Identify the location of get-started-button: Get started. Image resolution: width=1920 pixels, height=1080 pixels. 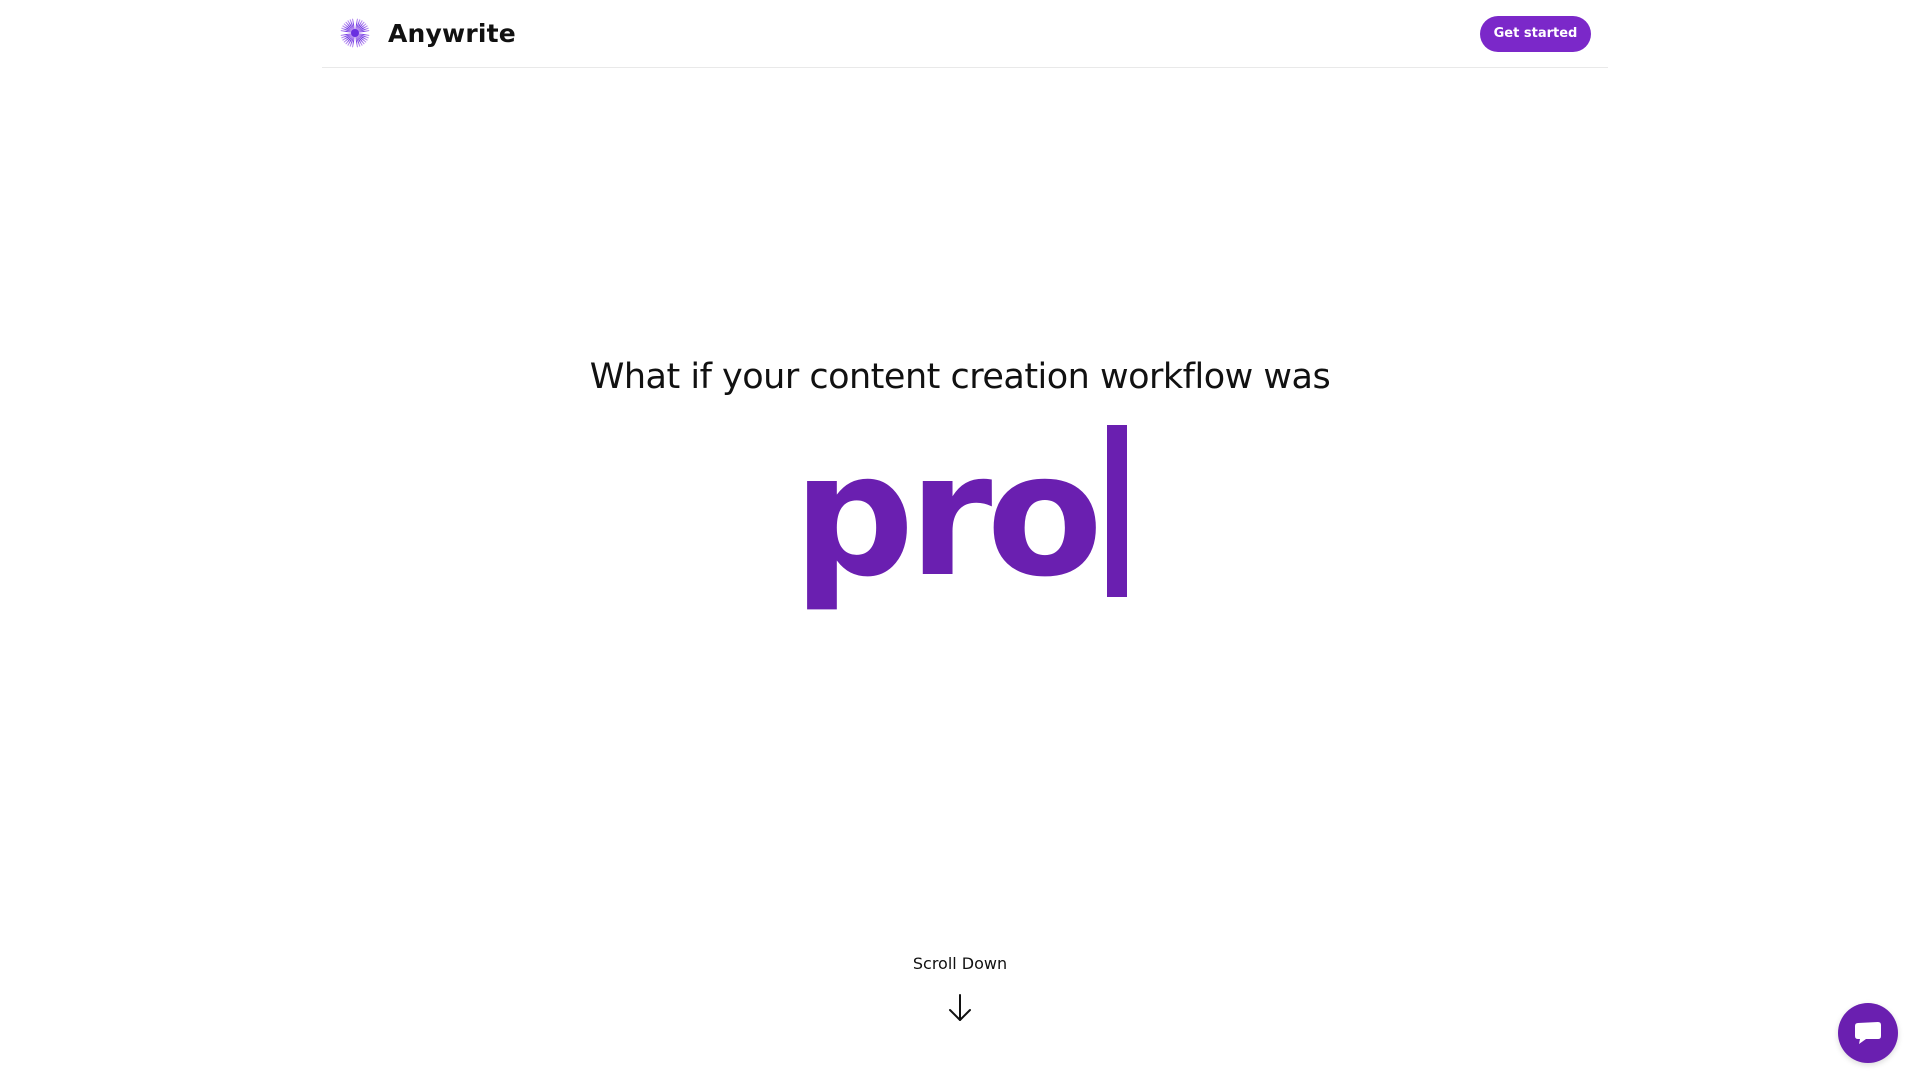
(1535, 34).